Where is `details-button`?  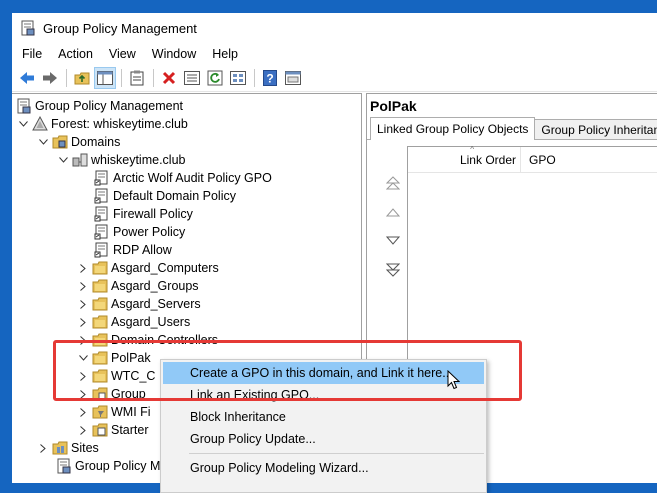
details-button is located at coordinates (192, 78).